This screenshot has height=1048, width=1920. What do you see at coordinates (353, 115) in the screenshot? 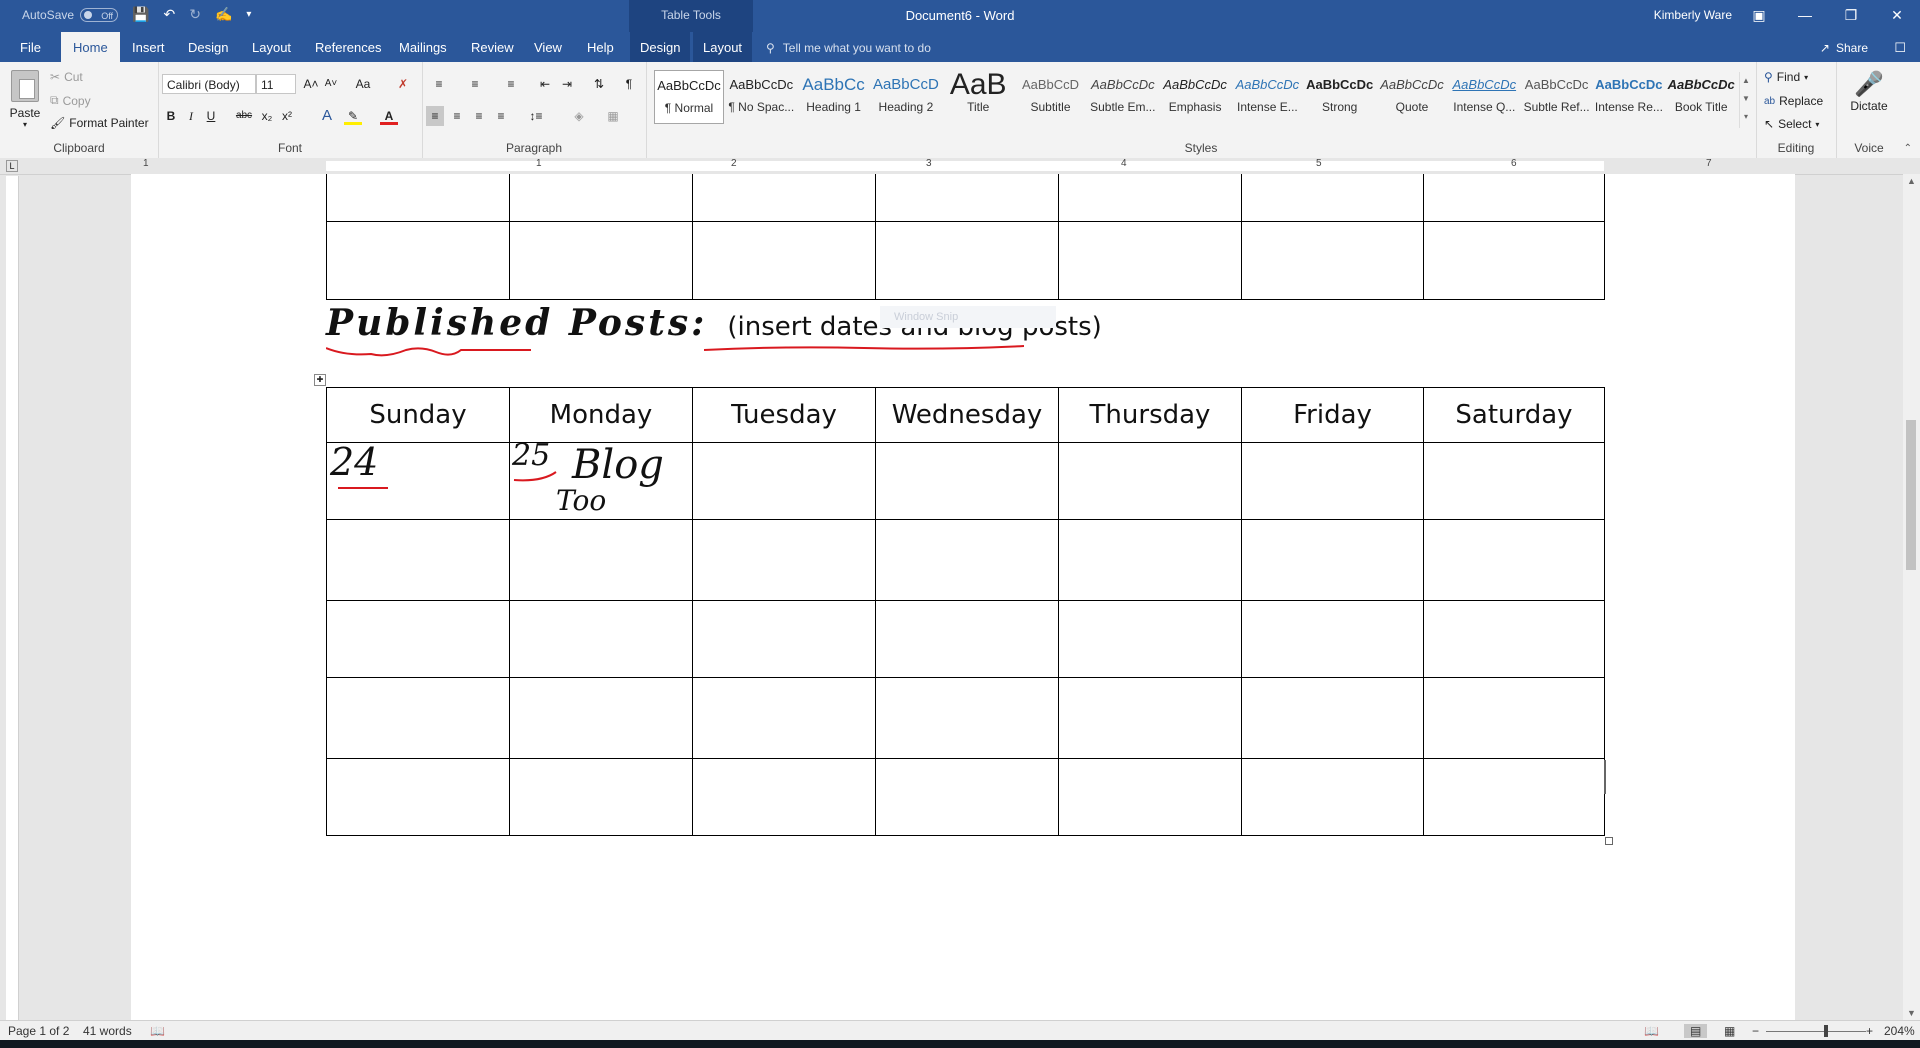
I see `highlight-icon: ✎` at bounding box center [353, 115].